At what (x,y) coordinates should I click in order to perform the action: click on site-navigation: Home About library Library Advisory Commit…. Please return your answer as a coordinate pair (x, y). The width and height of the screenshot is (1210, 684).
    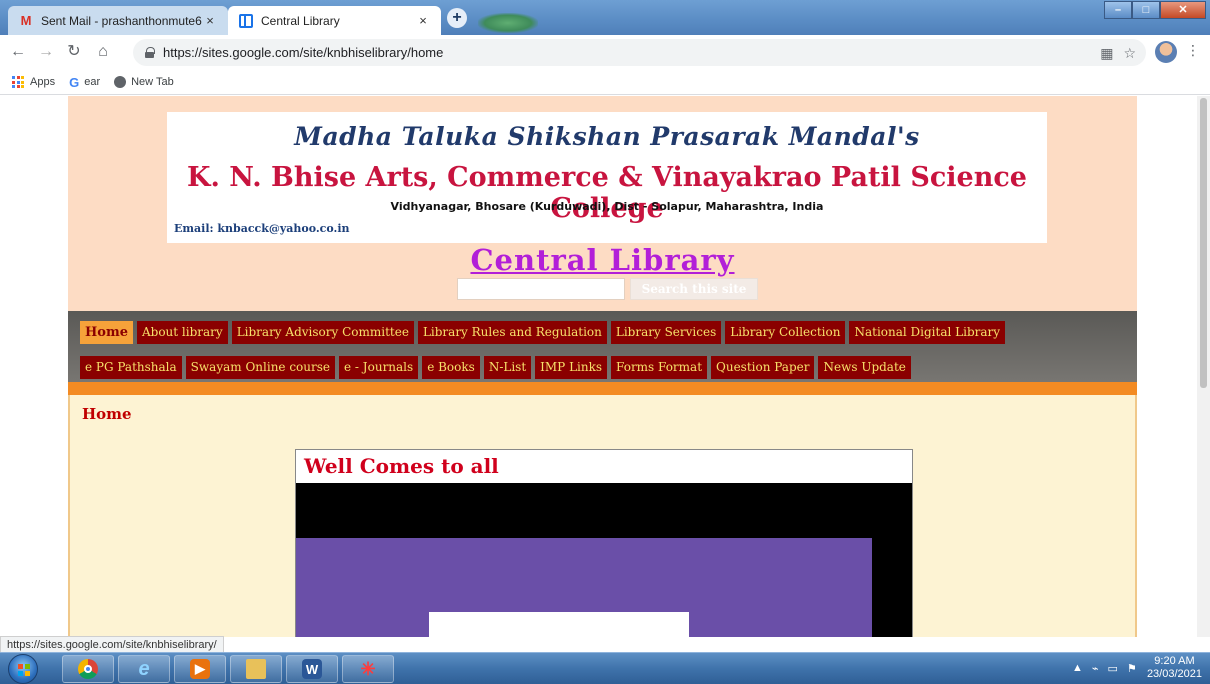
    Looking at the image, I should click on (602, 346).